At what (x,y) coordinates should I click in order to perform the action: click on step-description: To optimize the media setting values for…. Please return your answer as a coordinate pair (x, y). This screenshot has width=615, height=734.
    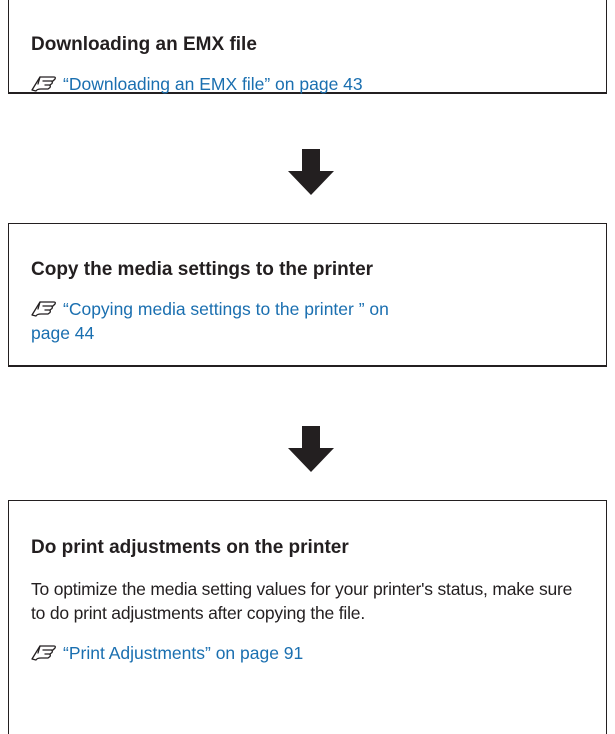
    Looking at the image, I should click on (302, 601).